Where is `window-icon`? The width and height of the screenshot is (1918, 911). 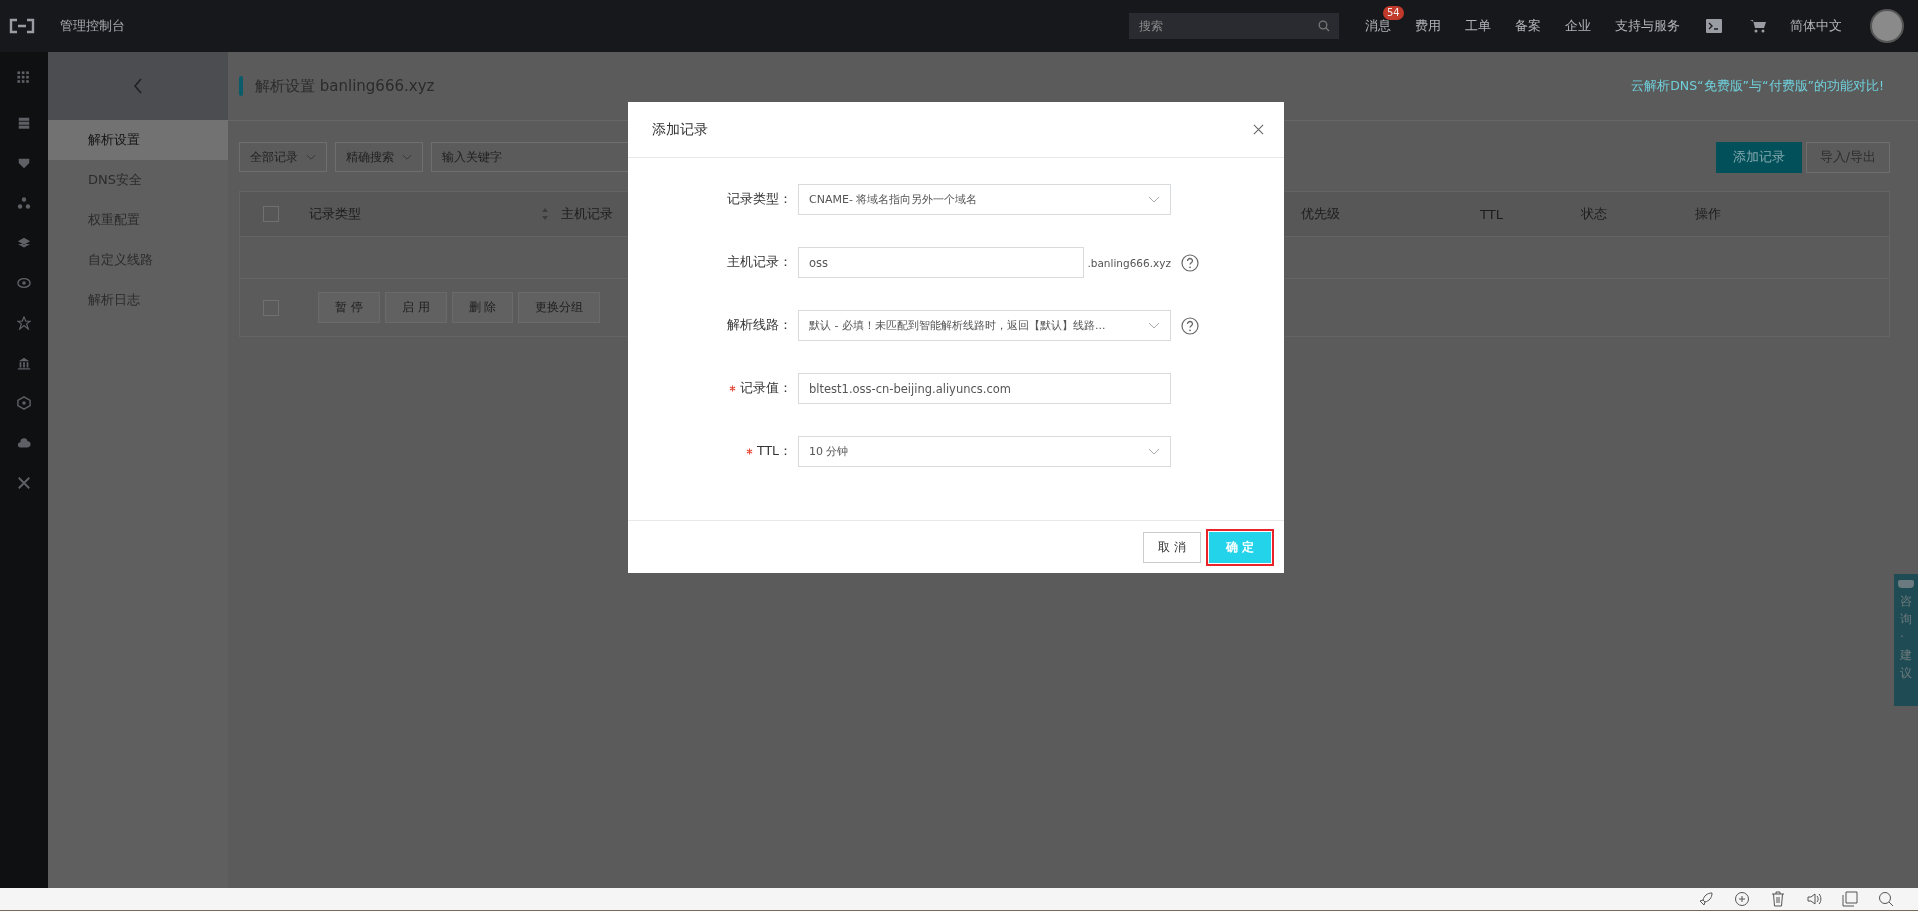
window-icon is located at coordinates (1850, 899).